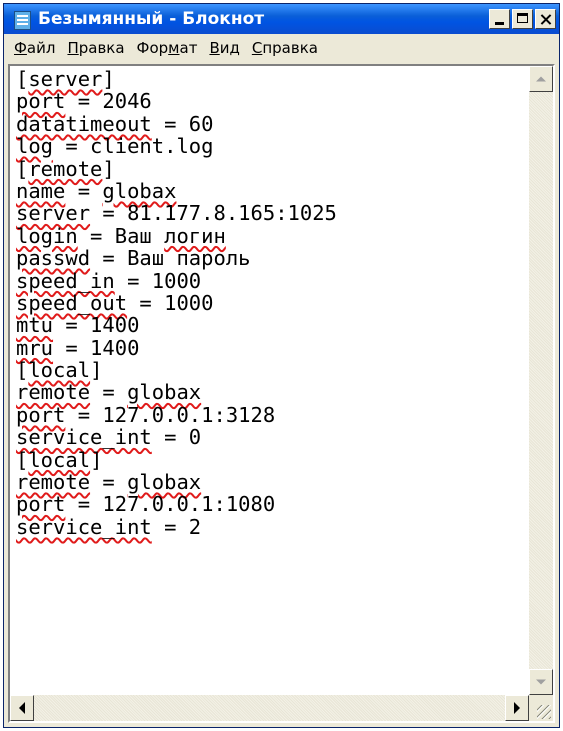 This screenshot has width=563, height=731. Describe the element at coordinates (269, 168) in the screenshot. I see `text-line: [remote]` at that location.